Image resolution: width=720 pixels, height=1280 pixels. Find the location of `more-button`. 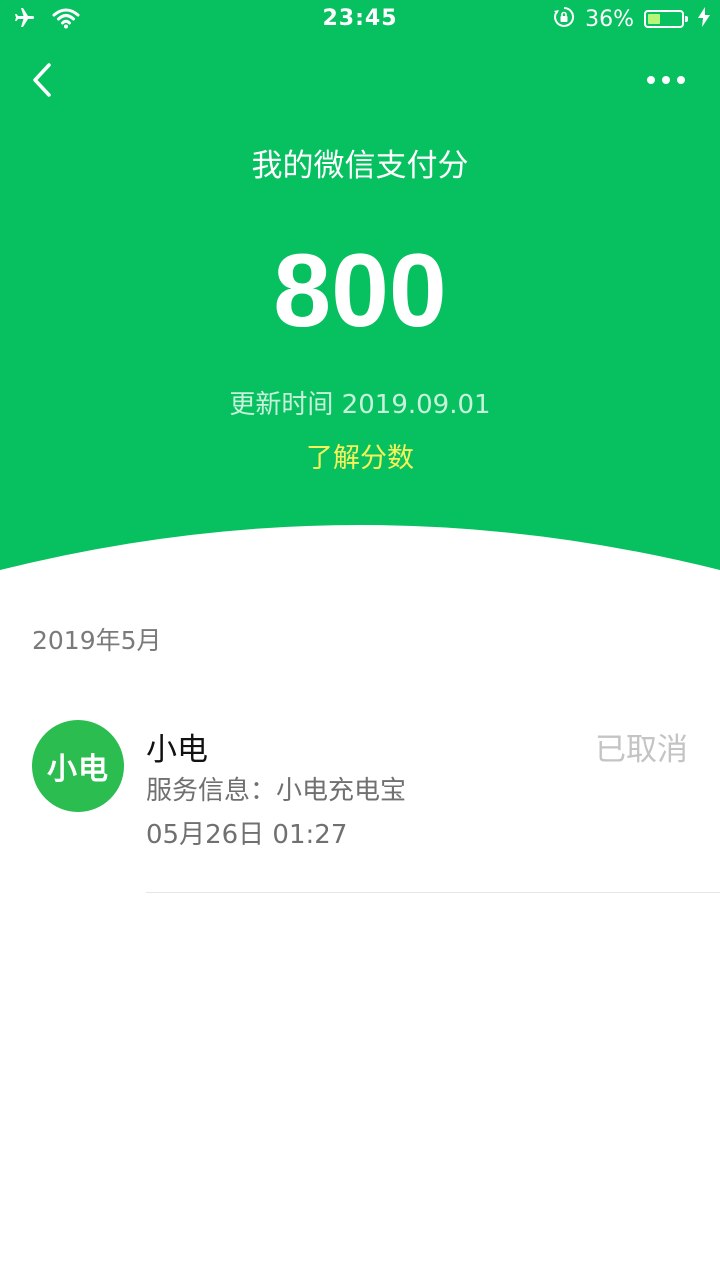

more-button is located at coordinates (666, 80).